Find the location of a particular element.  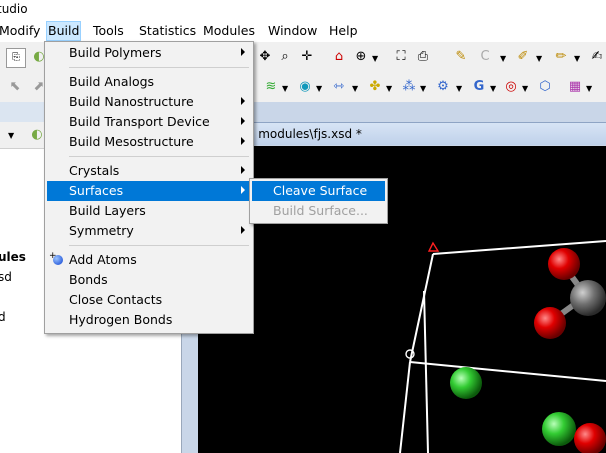

menu-tools: Tools is located at coordinates (108, 30).